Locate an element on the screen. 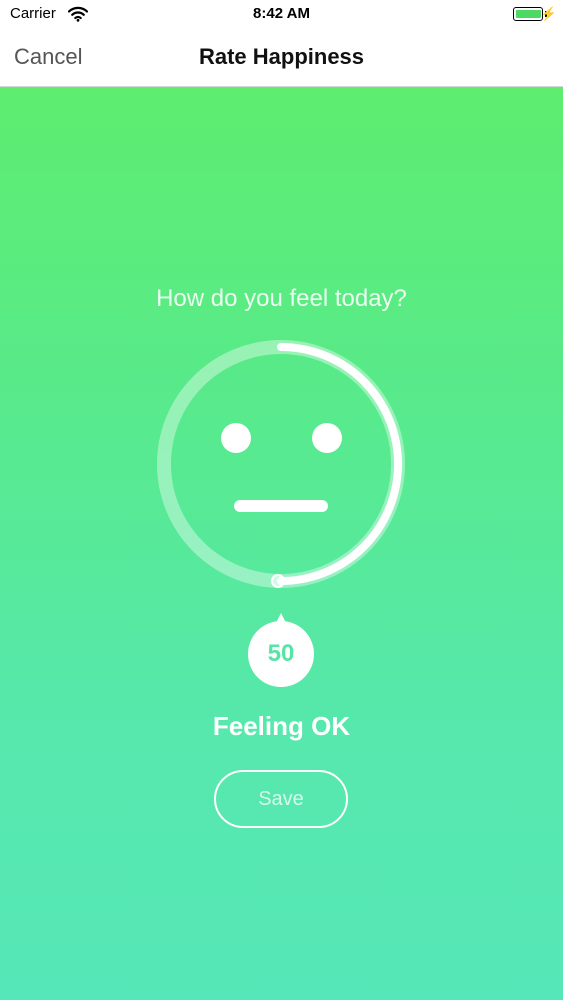 Image resolution: width=563 pixels, height=1000 pixels. save-button-label: Save is located at coordinates (281, 798).